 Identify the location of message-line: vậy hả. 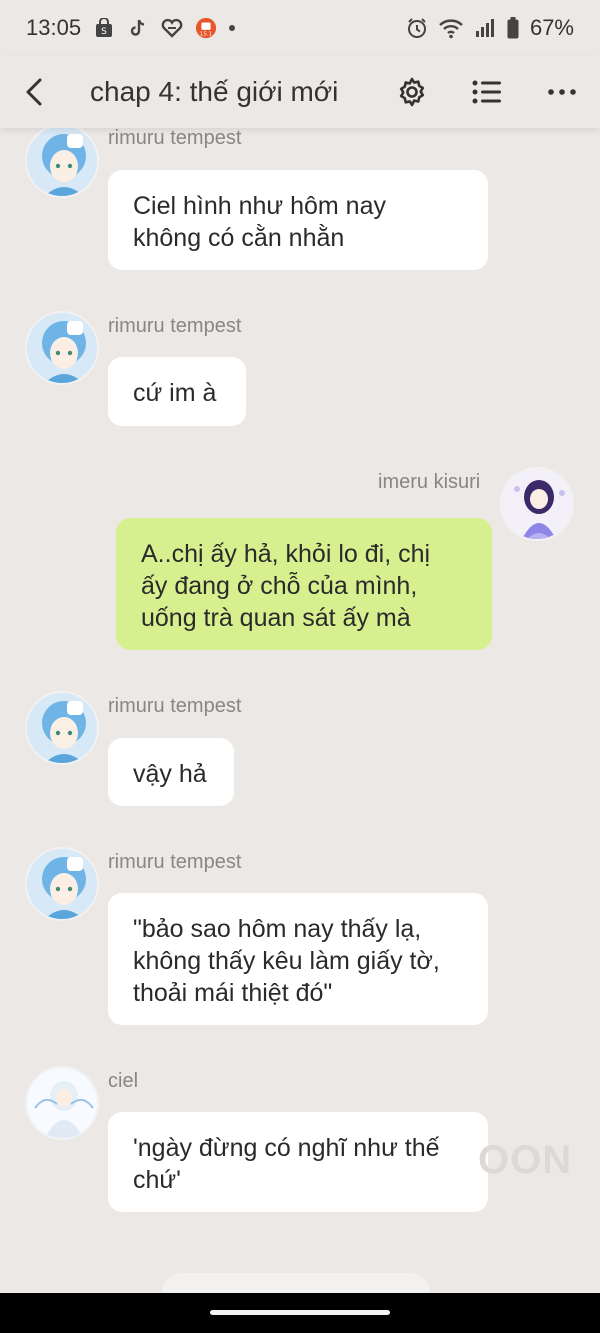
(170, 774).